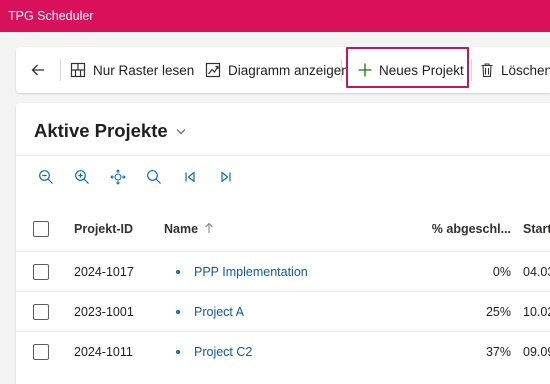 Image resolution: width=550 pixels, height=384 pixels. I want to click on go-to-end-button, so click(226, 179).